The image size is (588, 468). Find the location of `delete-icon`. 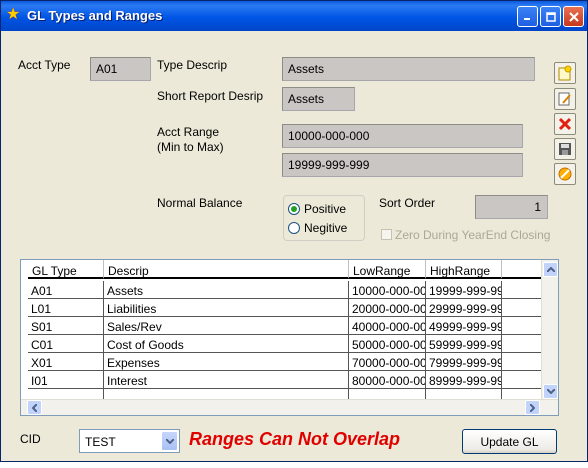

delete-icon is located at coordinates (565, 124).